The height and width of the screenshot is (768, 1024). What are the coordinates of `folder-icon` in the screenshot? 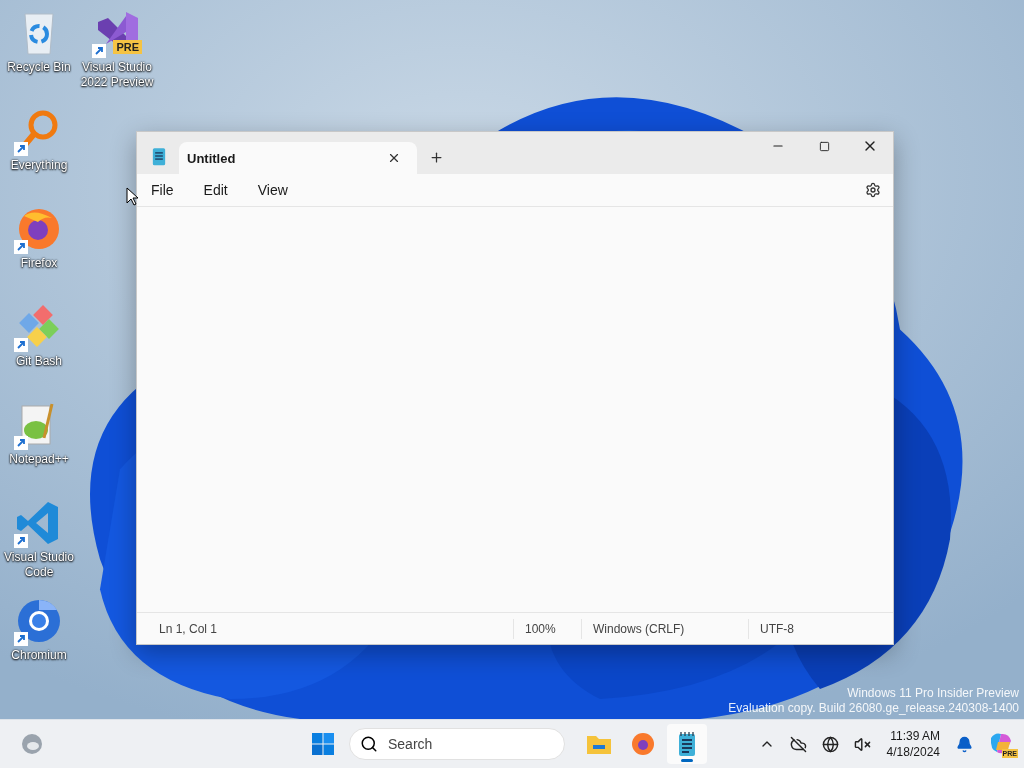 It's located at (599, 744).